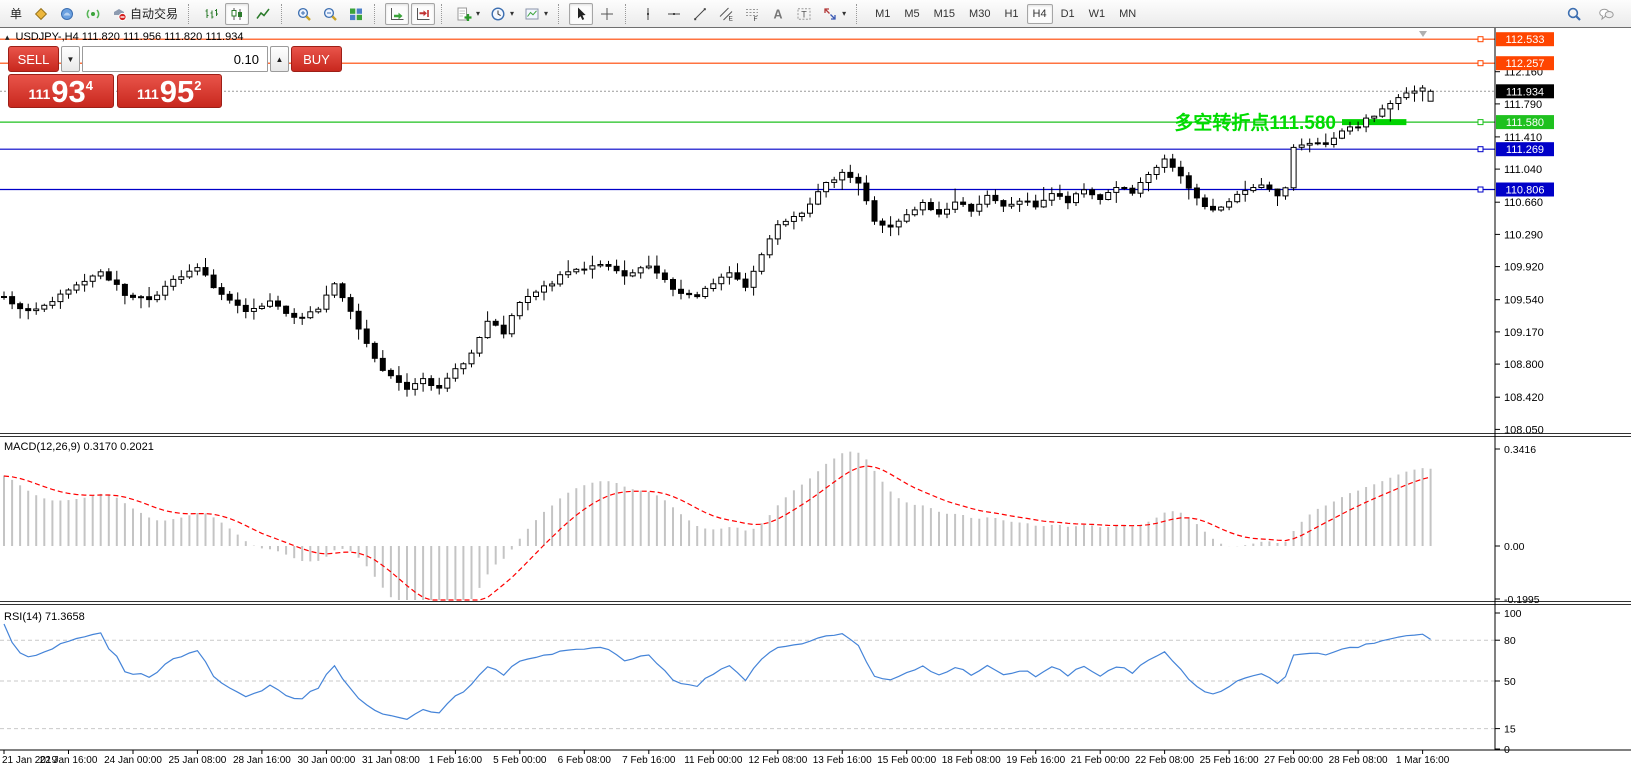 The height and width of the screenshot is (776, 1631). Describe the element at coordinates (1510, 730) in the screenshot. I see `svg-text: 15` at that location.